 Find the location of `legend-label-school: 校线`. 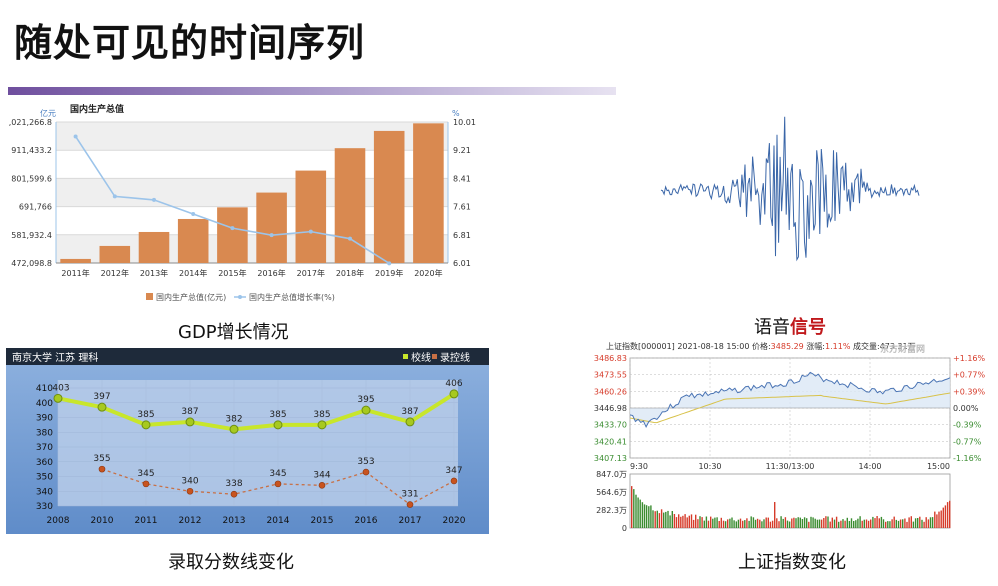

legend-label-school: 校线 is located at coordinates (421, 357).